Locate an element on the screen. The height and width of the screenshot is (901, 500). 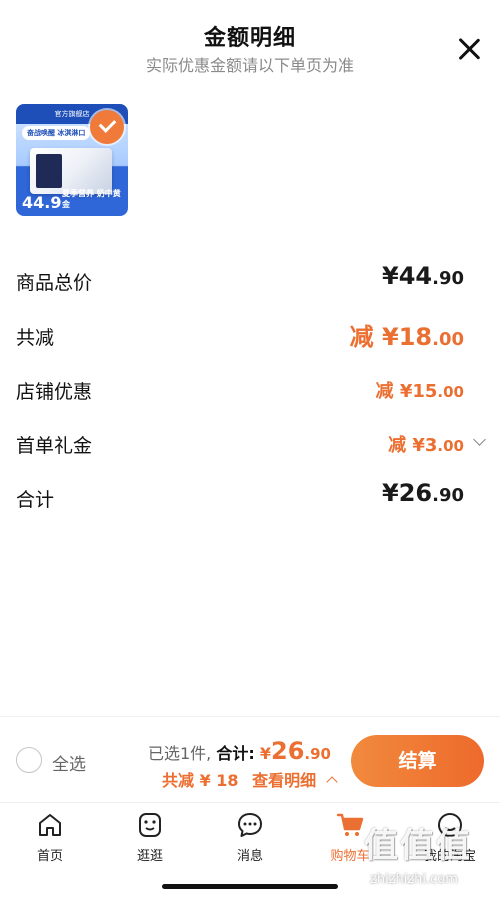
checkout-bar: 全选 已选1件, 合计: ¥26.90 共减 ¥ 18 查看明细 结算 is located at coordinates (250, 759).